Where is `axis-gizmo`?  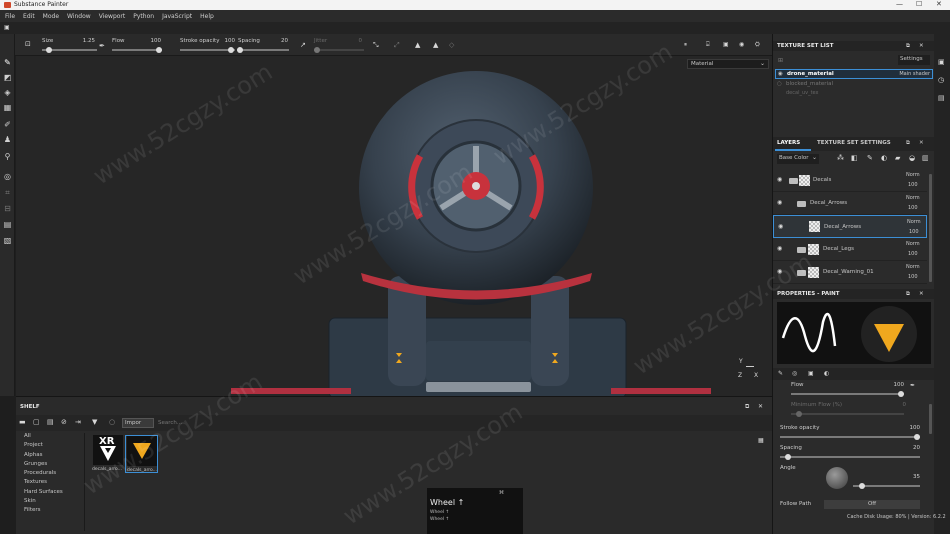
axis-gizmo is located at coordinates (750, 366).